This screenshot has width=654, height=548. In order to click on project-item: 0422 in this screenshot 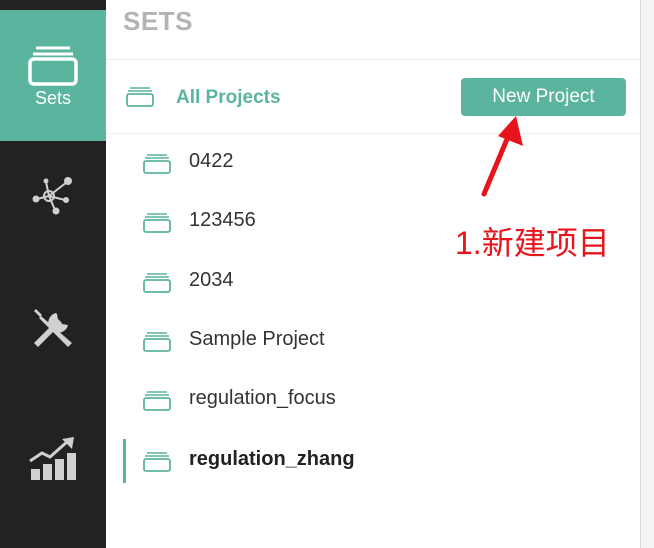, I will do `click(373, 163)`.